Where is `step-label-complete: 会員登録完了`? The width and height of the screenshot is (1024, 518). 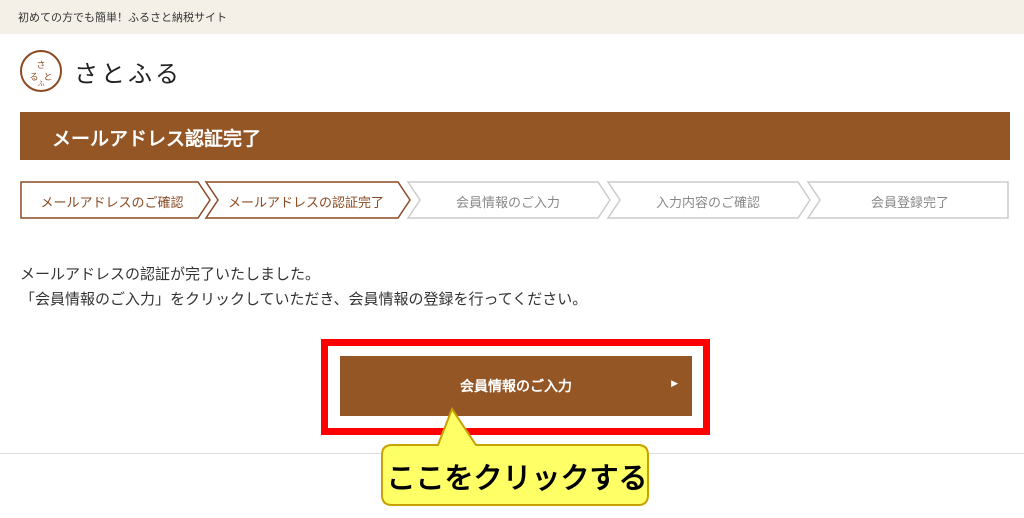 step-label-complete: 会員登録完了 is located at coordinates (909, 203).